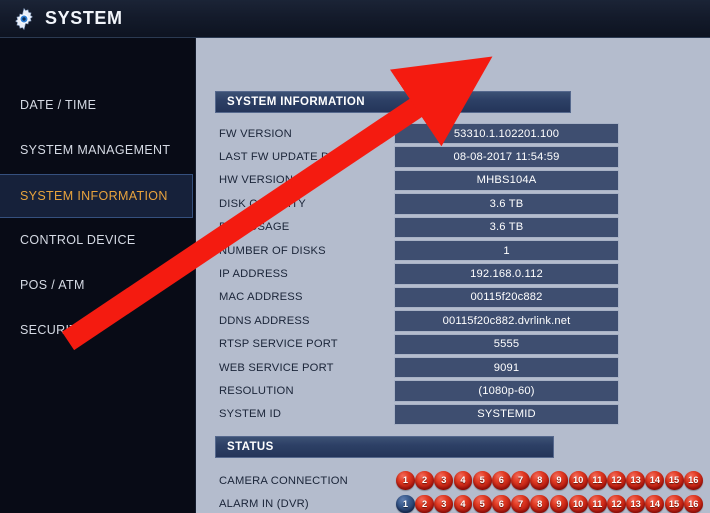  Describe the element at coordinates (506, 250) in the screenshot. I see `info-value: 1` at that location.